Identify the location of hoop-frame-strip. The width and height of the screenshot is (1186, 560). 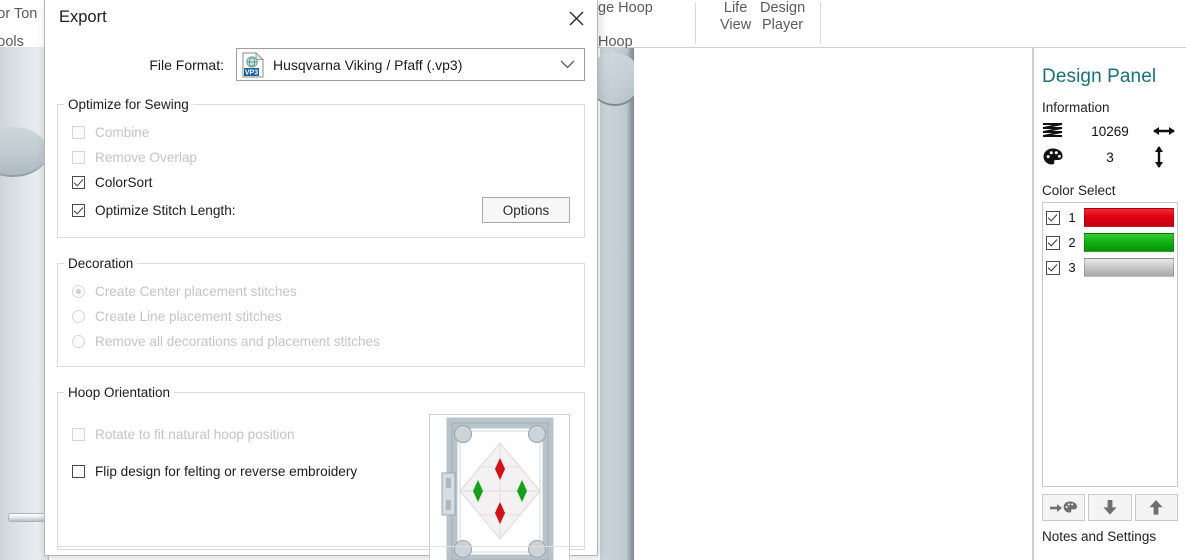
(617, 304).